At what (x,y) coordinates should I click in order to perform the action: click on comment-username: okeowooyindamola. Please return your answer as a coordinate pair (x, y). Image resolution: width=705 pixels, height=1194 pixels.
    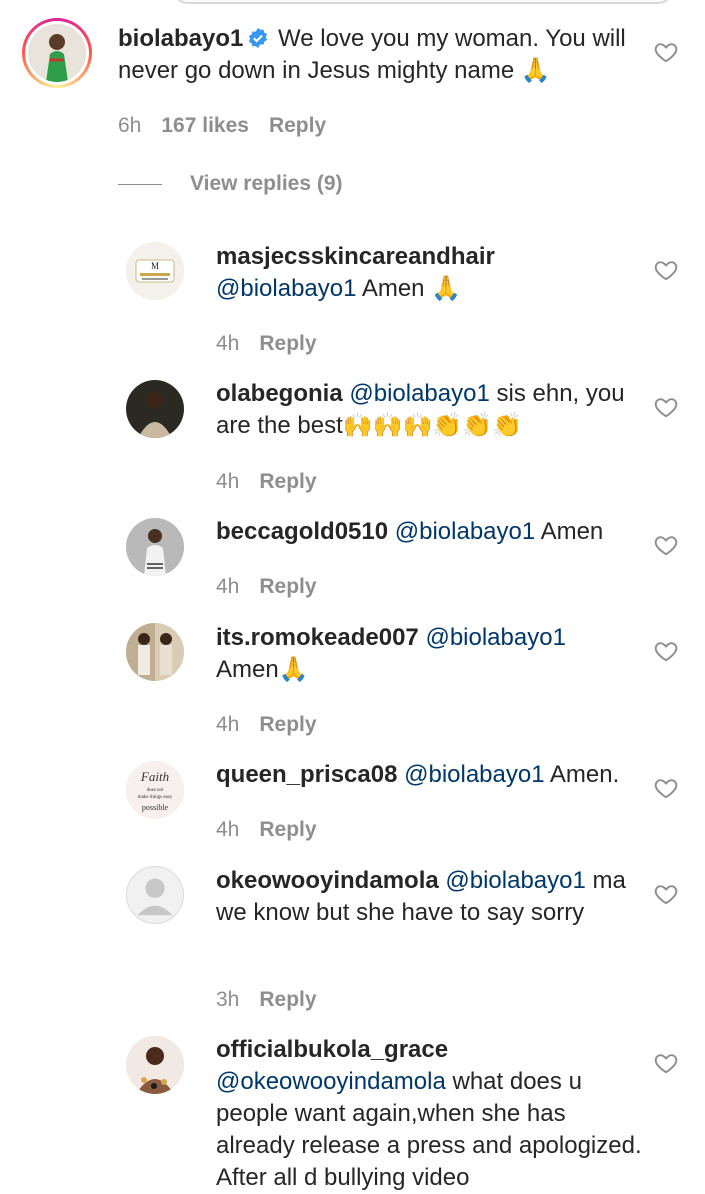
    Looking at the image, I should click on (327, 880).